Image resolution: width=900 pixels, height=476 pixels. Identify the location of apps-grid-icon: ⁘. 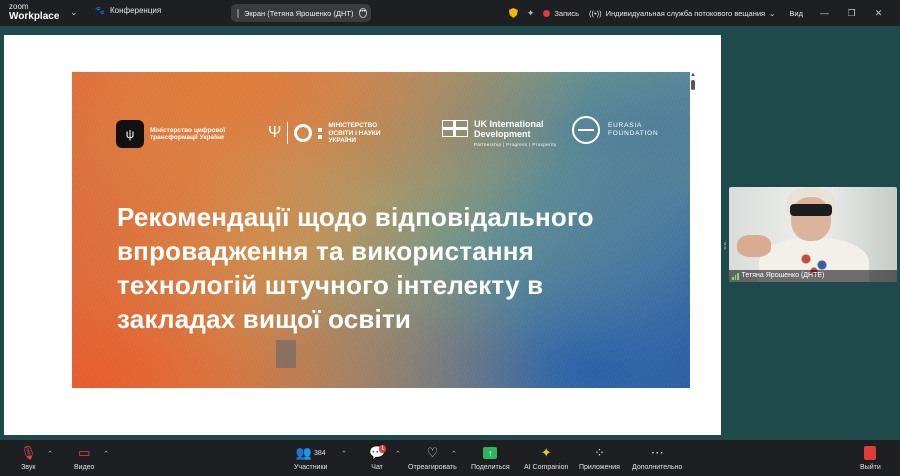
(599, 452).